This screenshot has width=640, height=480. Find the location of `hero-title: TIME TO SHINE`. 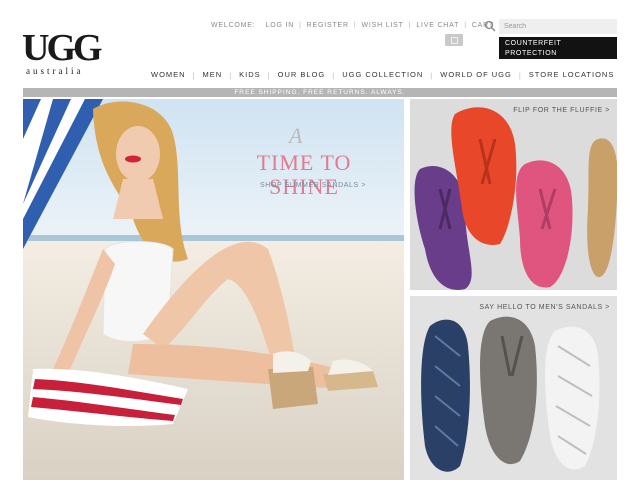

hero-title: TIME TO SHINE is located at coordinates (304, 174).